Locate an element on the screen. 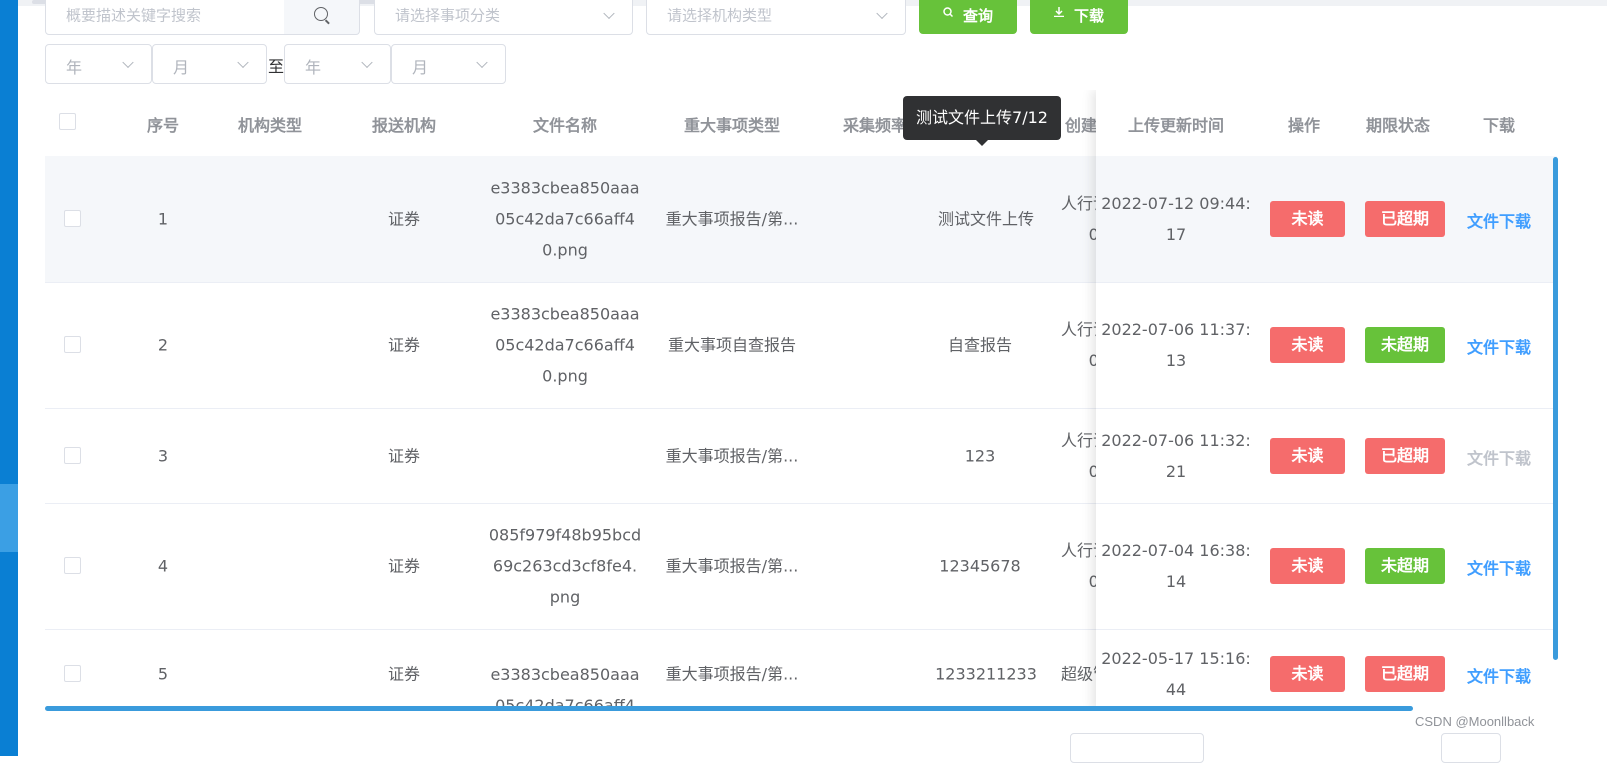 The height and width of the screenshot is (763, 1607). start-month-placeholder: 月 is located at coordinates (181, 67).